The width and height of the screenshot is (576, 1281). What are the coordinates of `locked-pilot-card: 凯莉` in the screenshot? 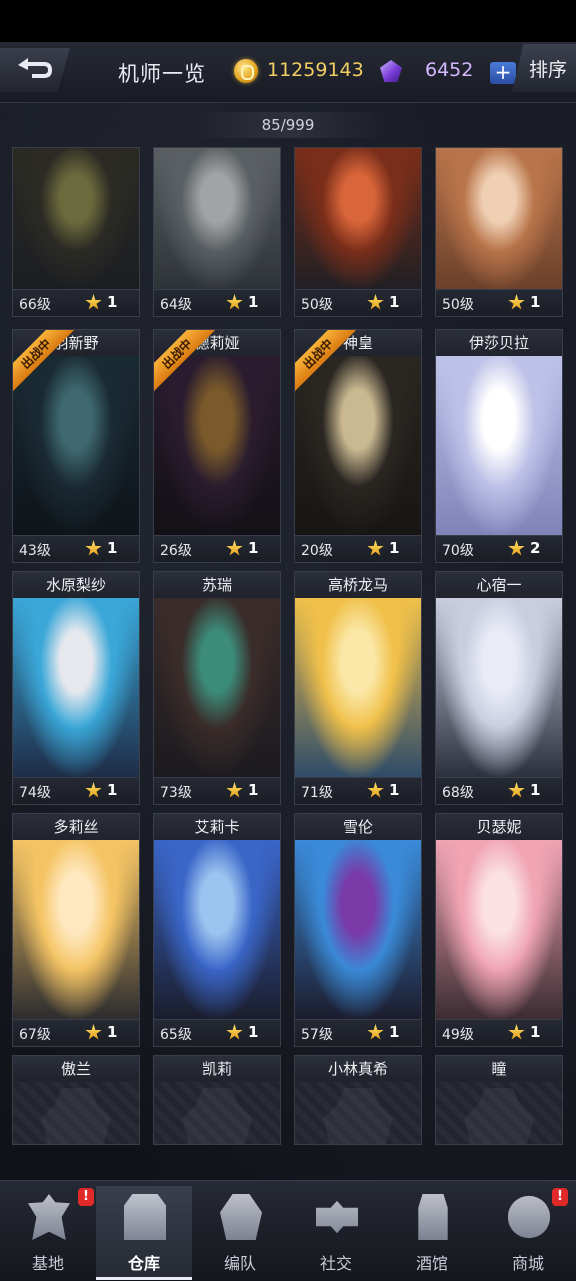 It's located at (217, 1100).